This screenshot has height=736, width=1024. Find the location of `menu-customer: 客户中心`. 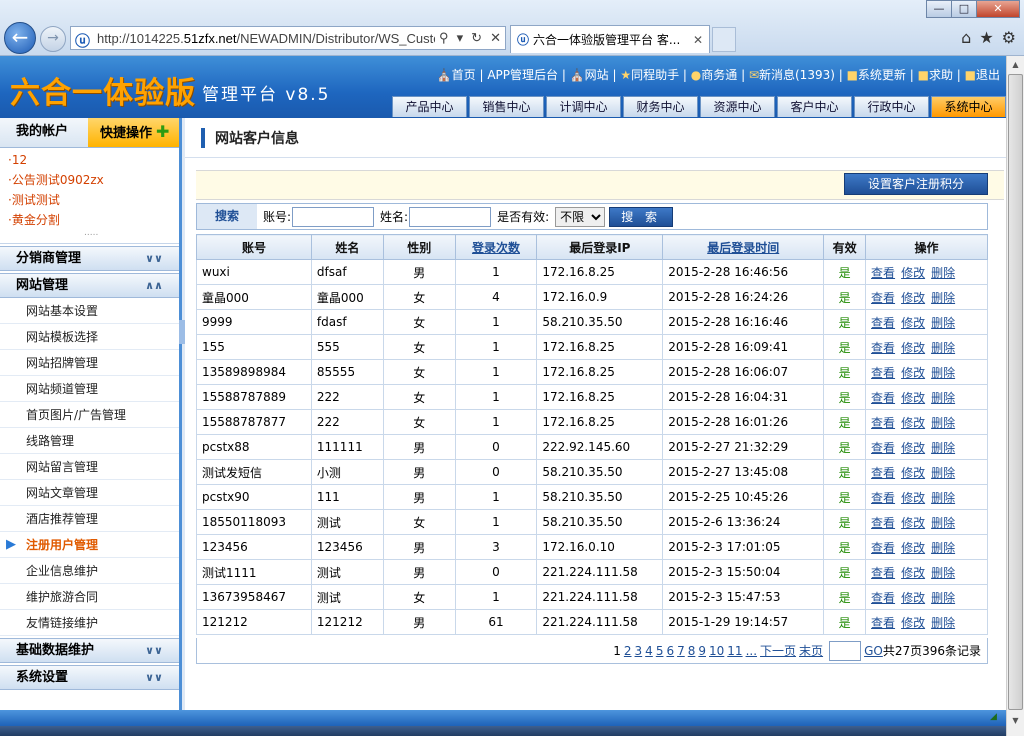

menu-customer: 客户中心 is located at coordinates (814, 106).